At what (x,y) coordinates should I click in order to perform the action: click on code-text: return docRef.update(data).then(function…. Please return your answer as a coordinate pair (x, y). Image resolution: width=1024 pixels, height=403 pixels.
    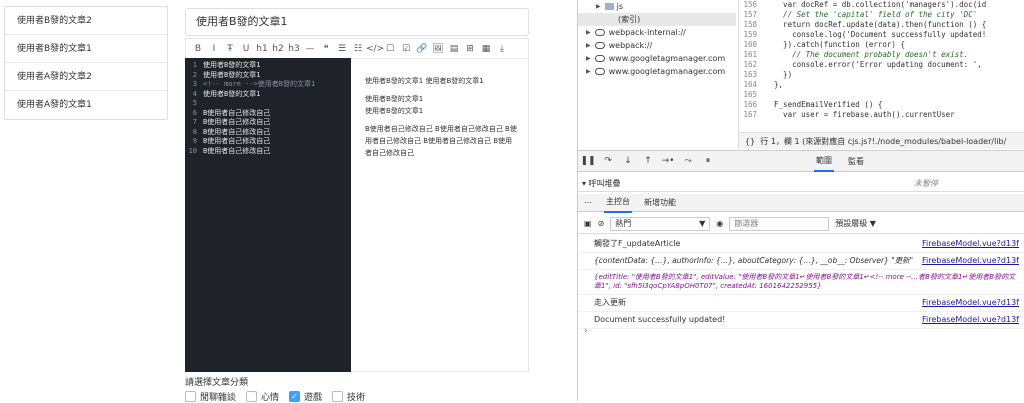
    Looking at the image, I should click on (876, 24).